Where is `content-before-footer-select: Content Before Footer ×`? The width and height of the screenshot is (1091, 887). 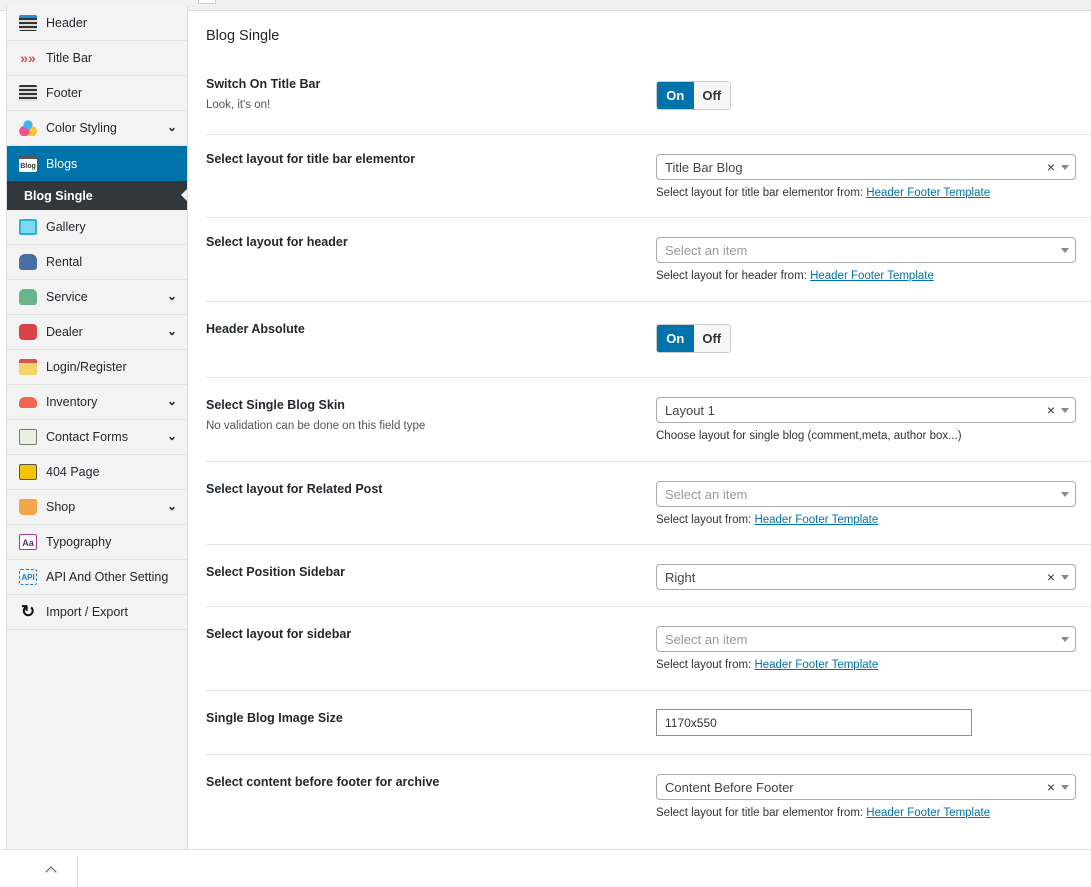
content-before-footer-select: Content Before Footer × is located at coordinates (866, 787).